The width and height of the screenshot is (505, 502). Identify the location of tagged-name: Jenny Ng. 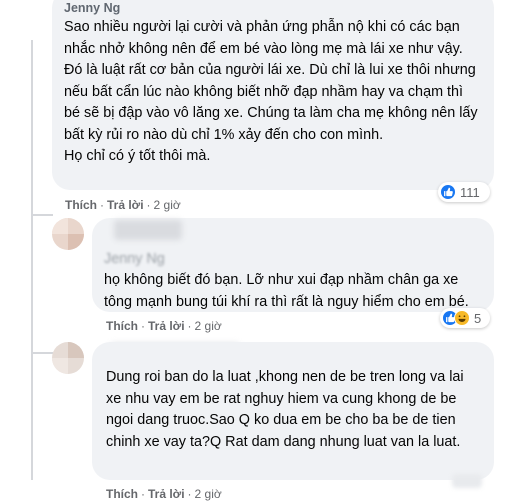
(134, 259).